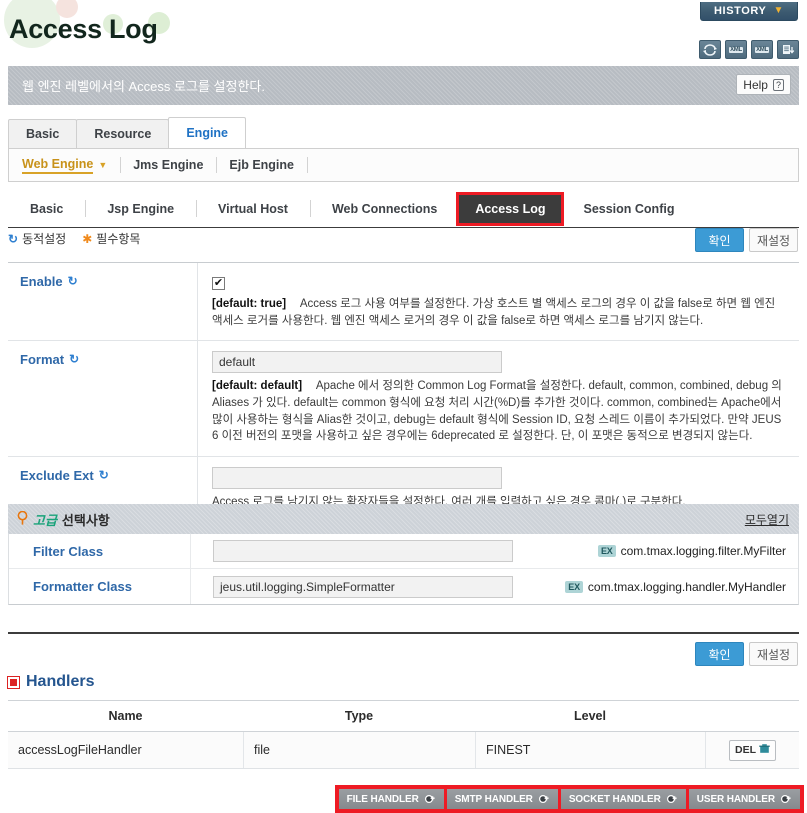 The height and width of the screenshot is (813, 807). What do you see at coordinates (788, 49) in the screenshot?
I see `export-icon` at bounding box center [788, 49].